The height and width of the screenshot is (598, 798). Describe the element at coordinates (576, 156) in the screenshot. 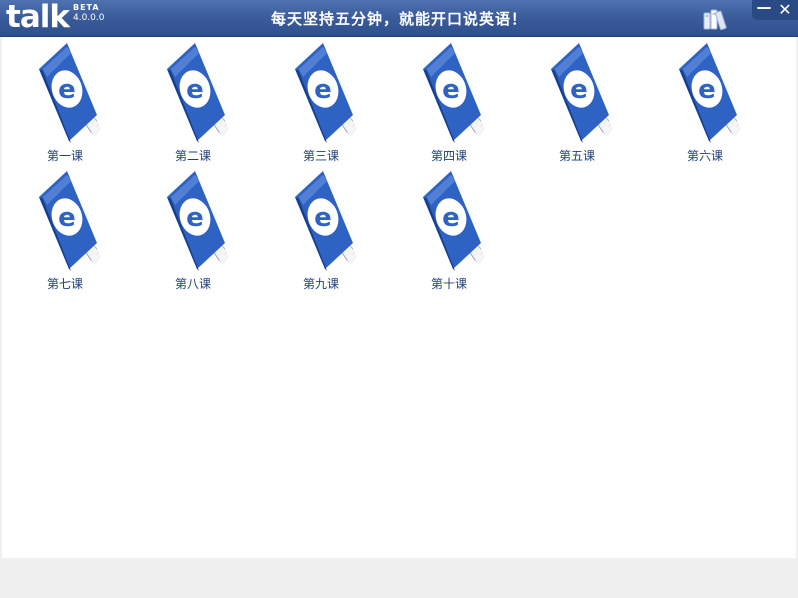

I see `lesson-label: 第五课` at that location.